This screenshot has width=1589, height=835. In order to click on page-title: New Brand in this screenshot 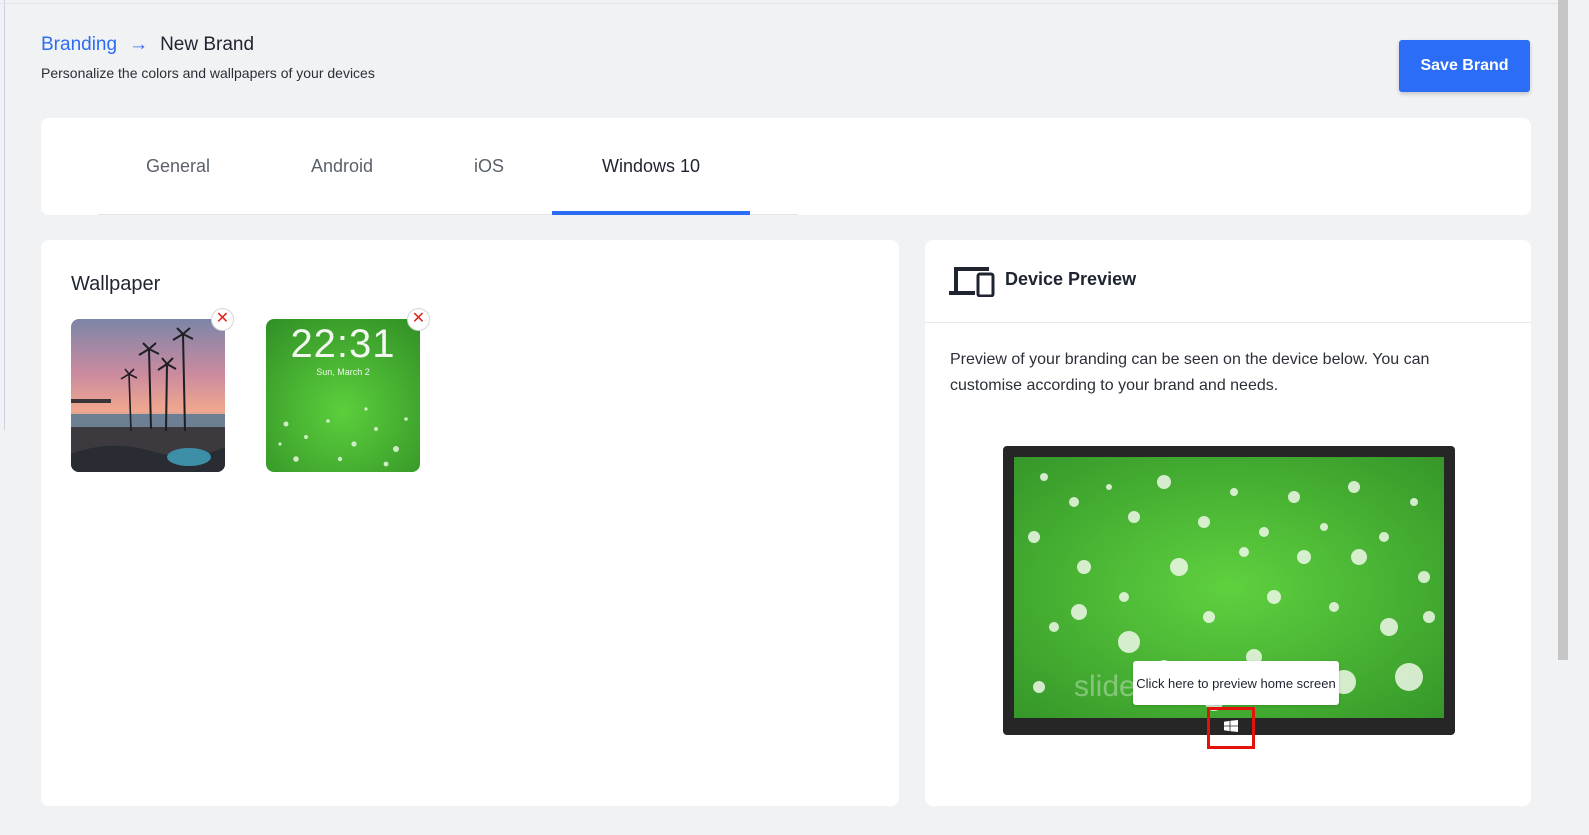, I will do `click(207, 44)`.